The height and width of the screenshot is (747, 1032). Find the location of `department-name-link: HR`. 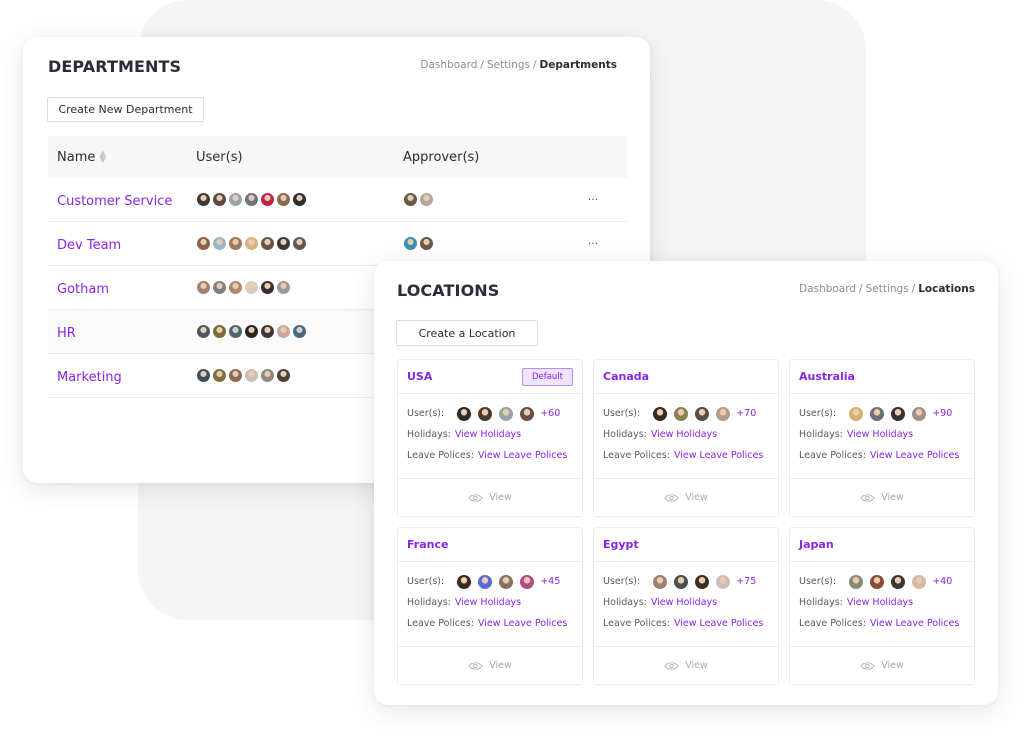

department-name-link: HR is located at coordinates (66, 333).